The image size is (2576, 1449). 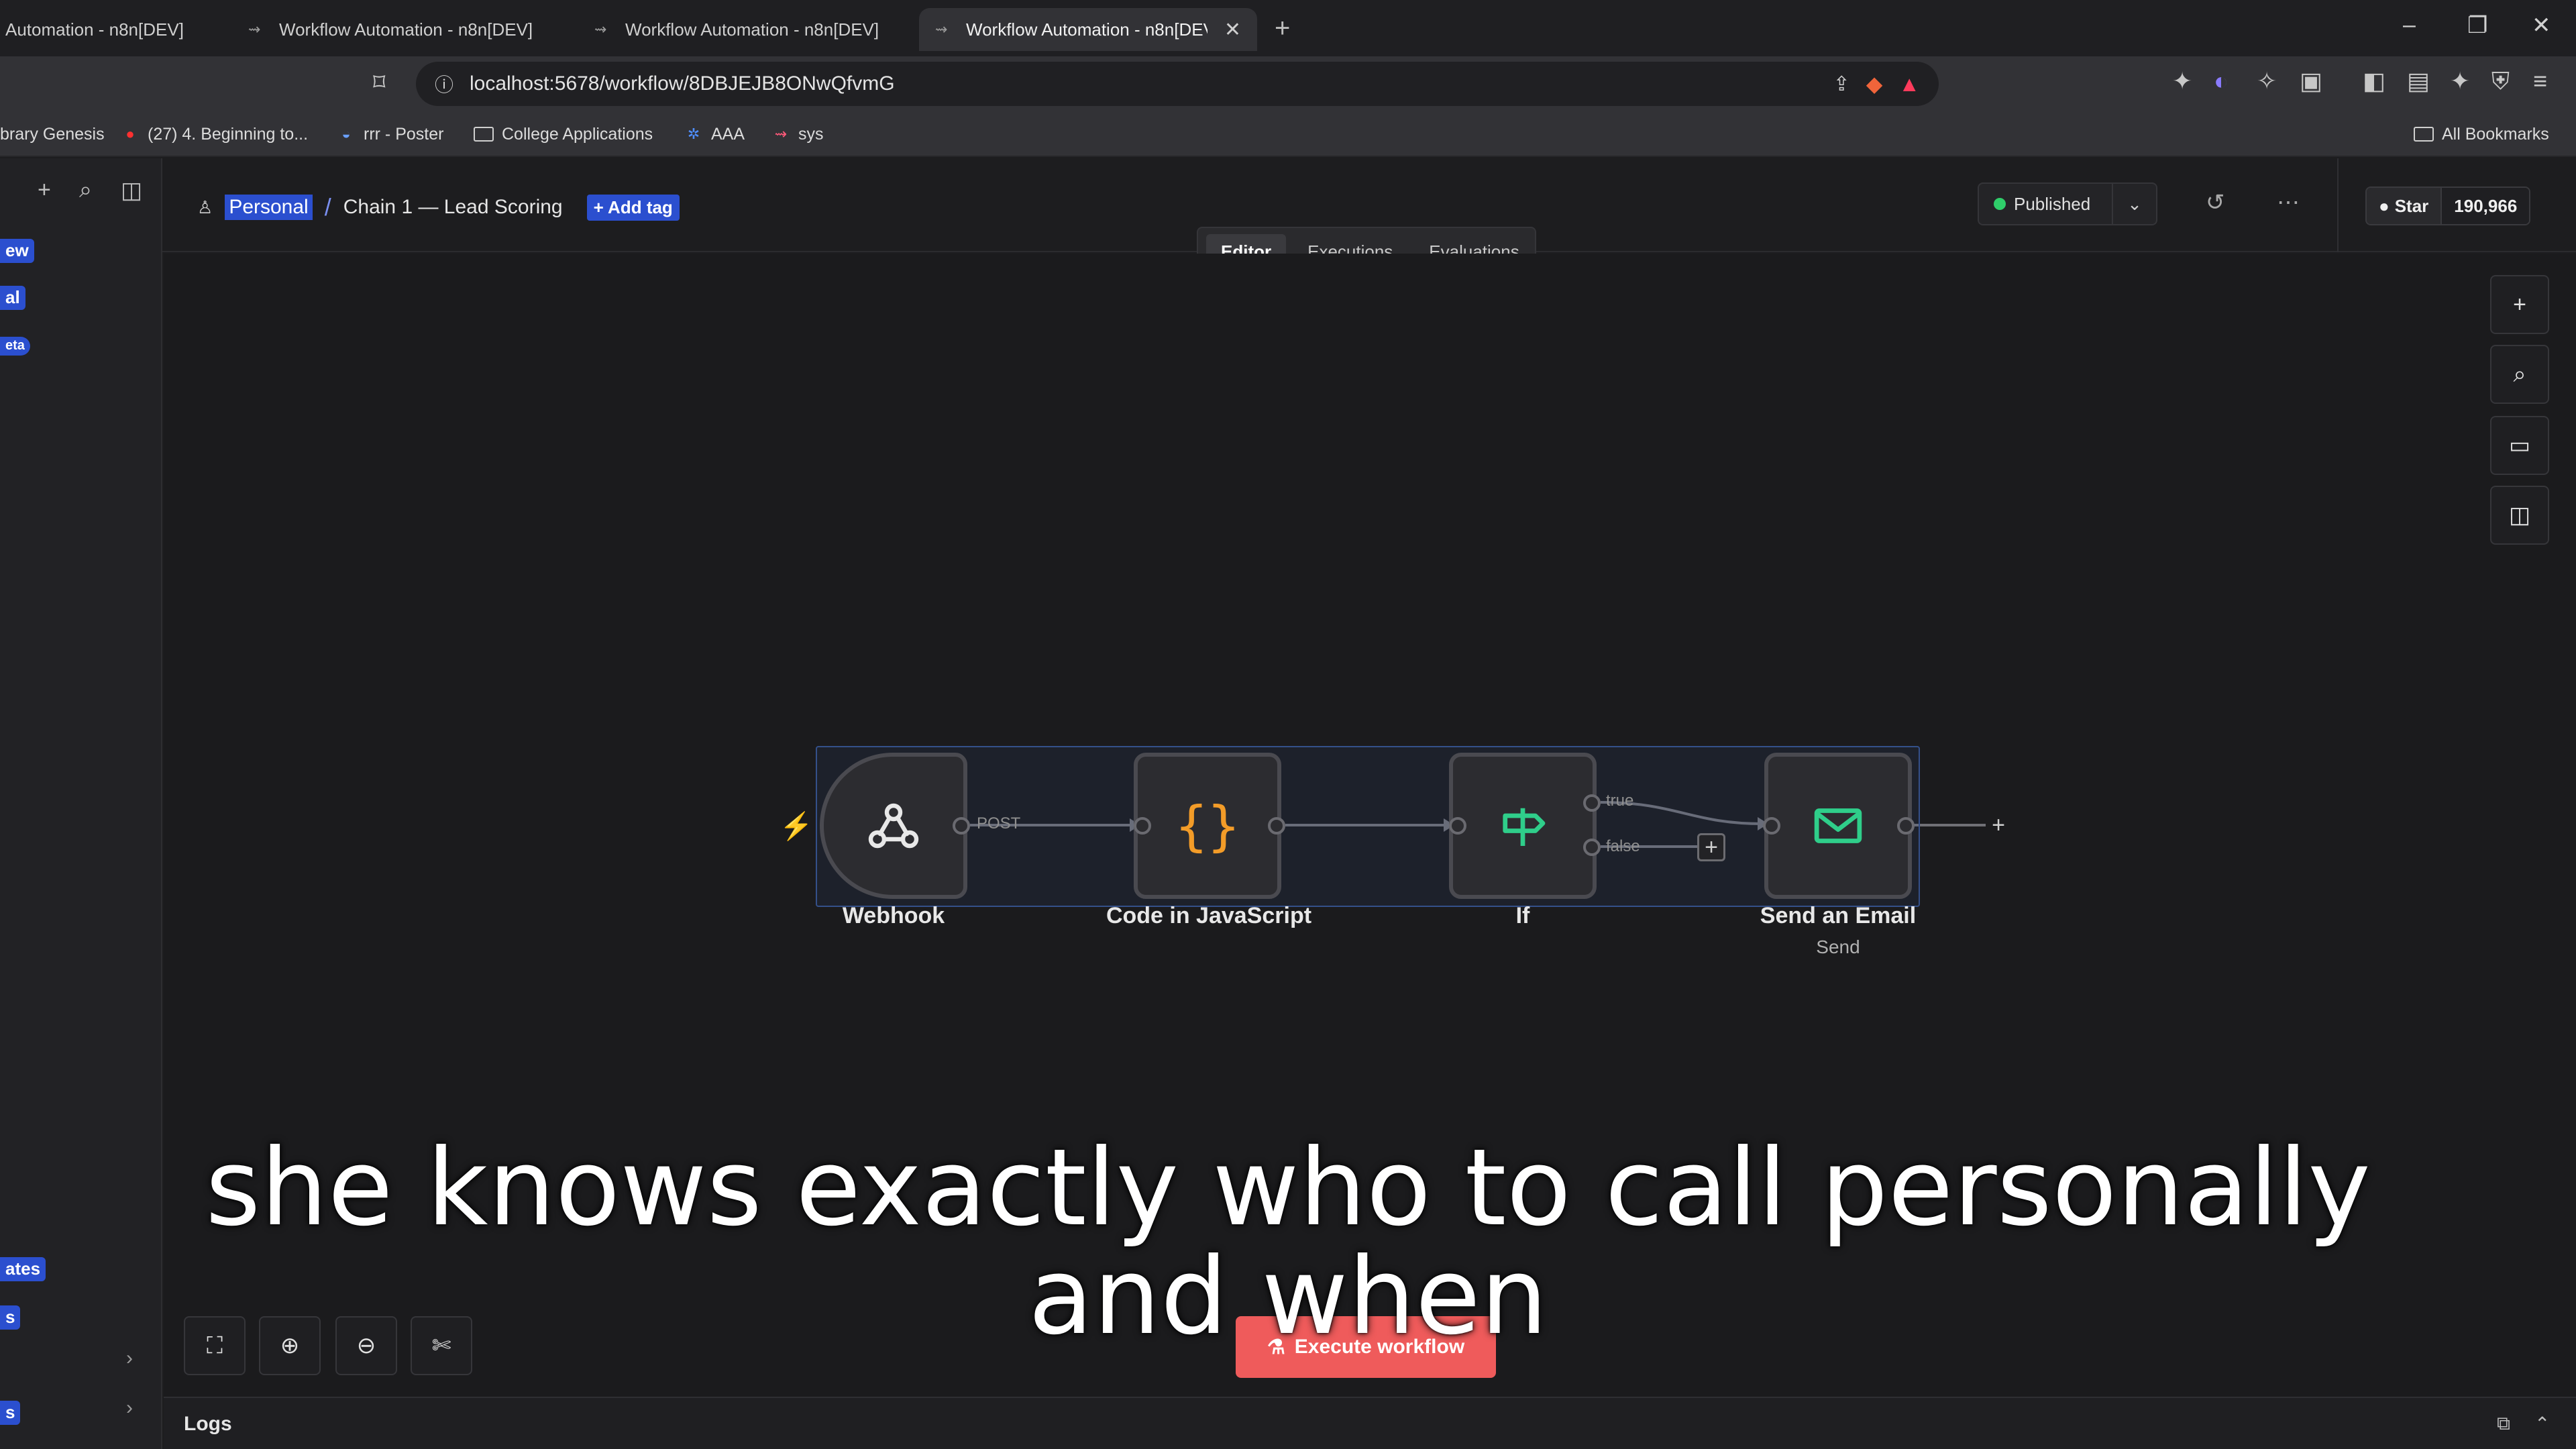 I want to click on collapse-sidebar-icon: ◫, so click(x=131, y=190).